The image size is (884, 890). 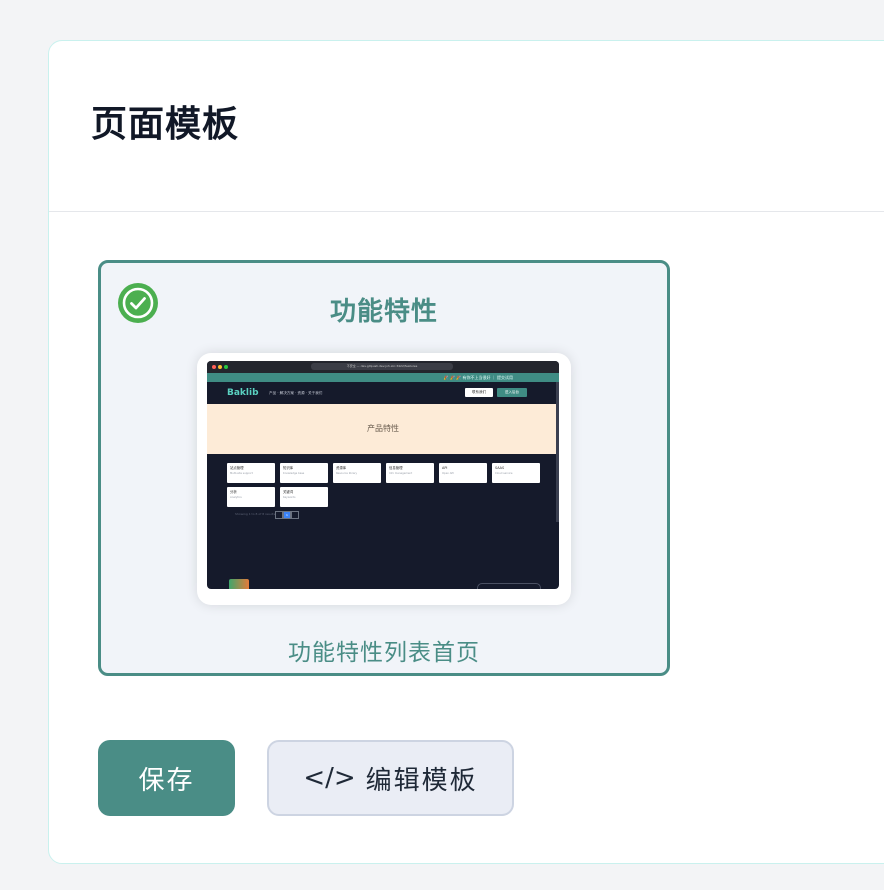 What do you see at coordinates (251, 473) in the screenshot?
I see `thumb-card: 站点管理 Multi-site support` at bounding box center [251, 473].